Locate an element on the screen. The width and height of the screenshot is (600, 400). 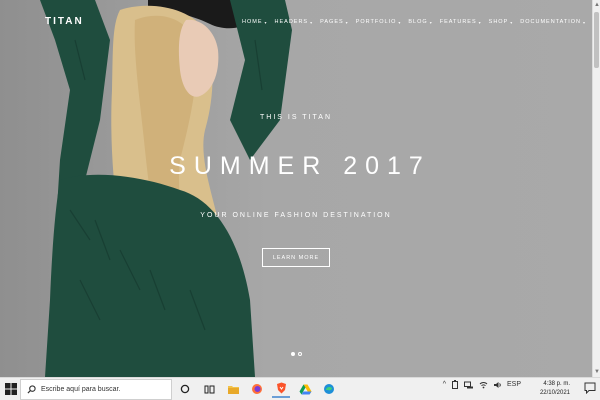
taskbar-clock: 4:38 p. m. 22/10/2021 is located at coordinates (555, 389).